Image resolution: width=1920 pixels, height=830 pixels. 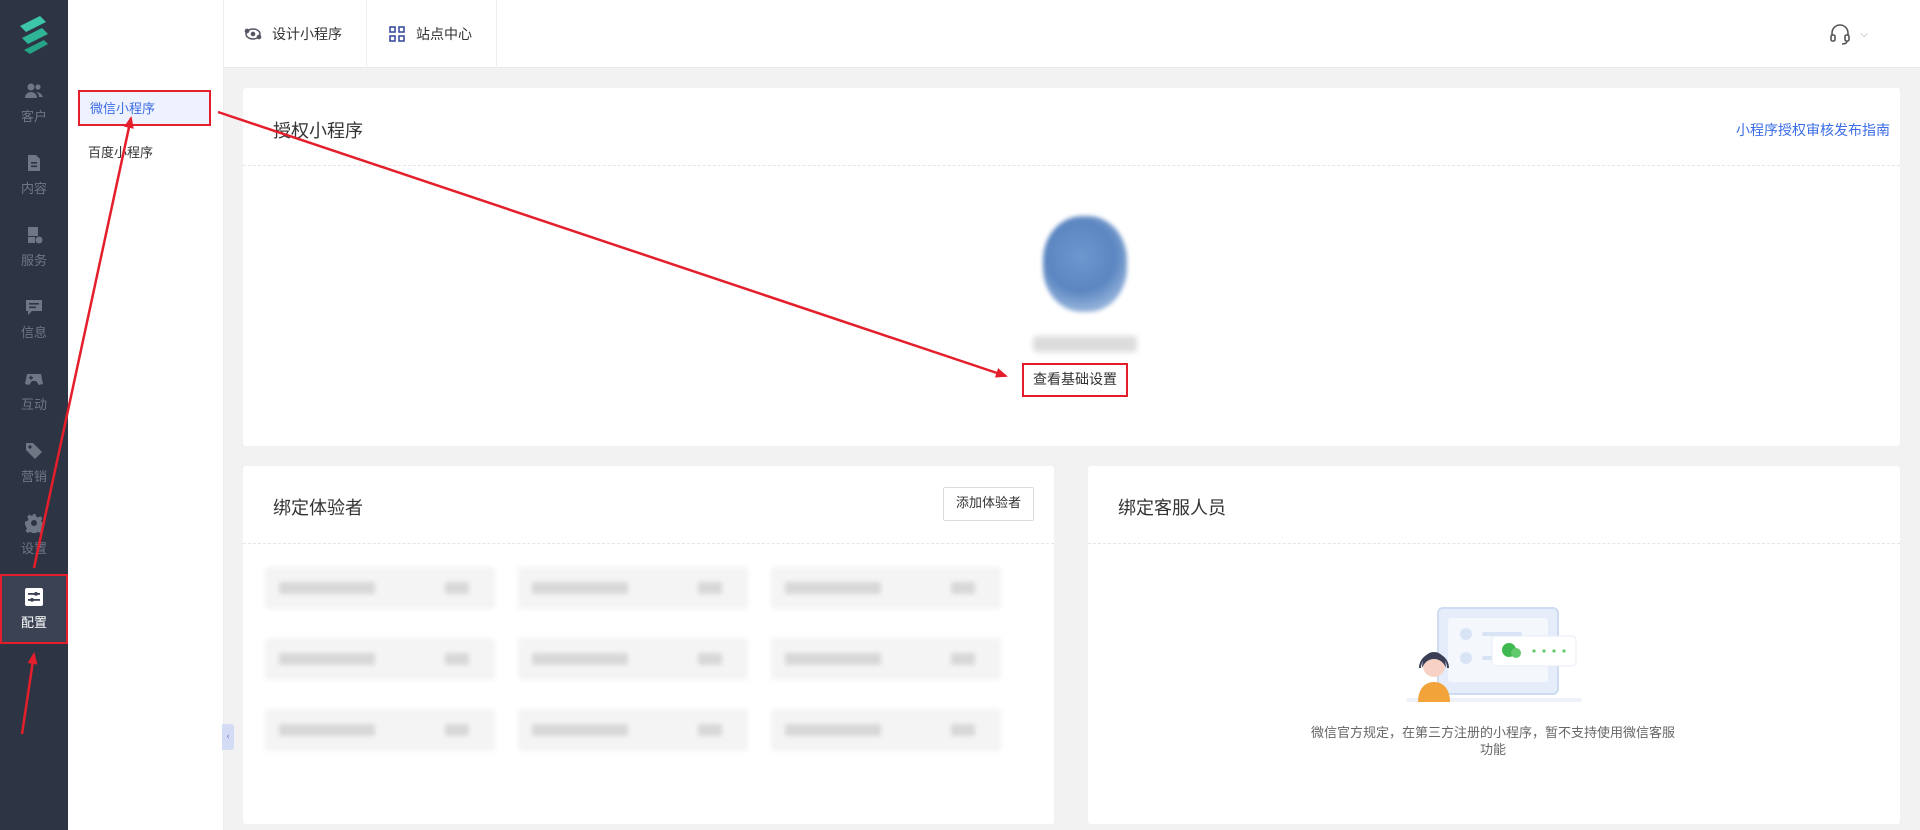 What do you see at coordinates (1085, 264) in the screenshot?
I see `miniprogram-avatar` at bounding box center [1085, 264].